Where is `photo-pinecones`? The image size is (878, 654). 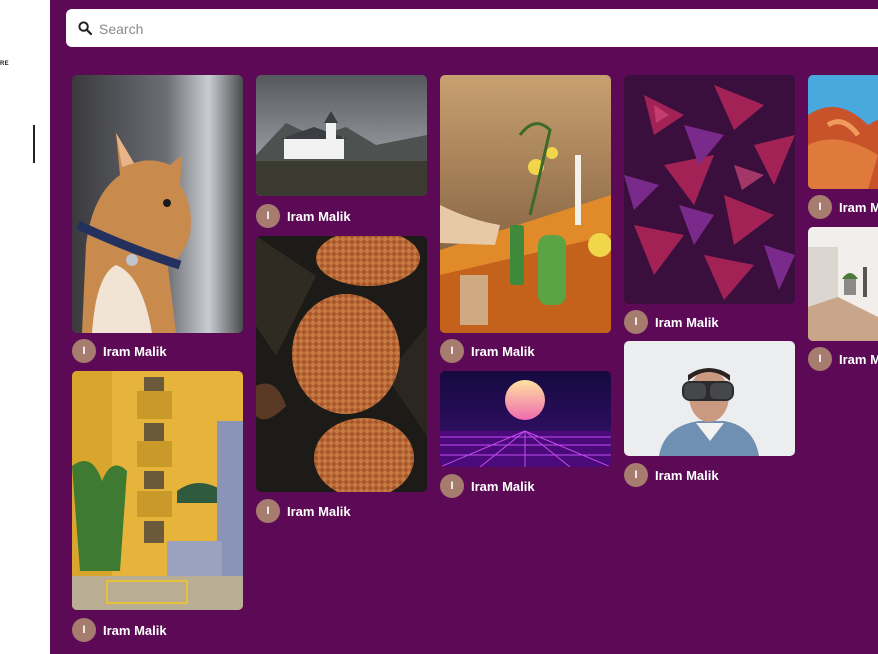 photo-pinecones is located at coordinates (341, 364).